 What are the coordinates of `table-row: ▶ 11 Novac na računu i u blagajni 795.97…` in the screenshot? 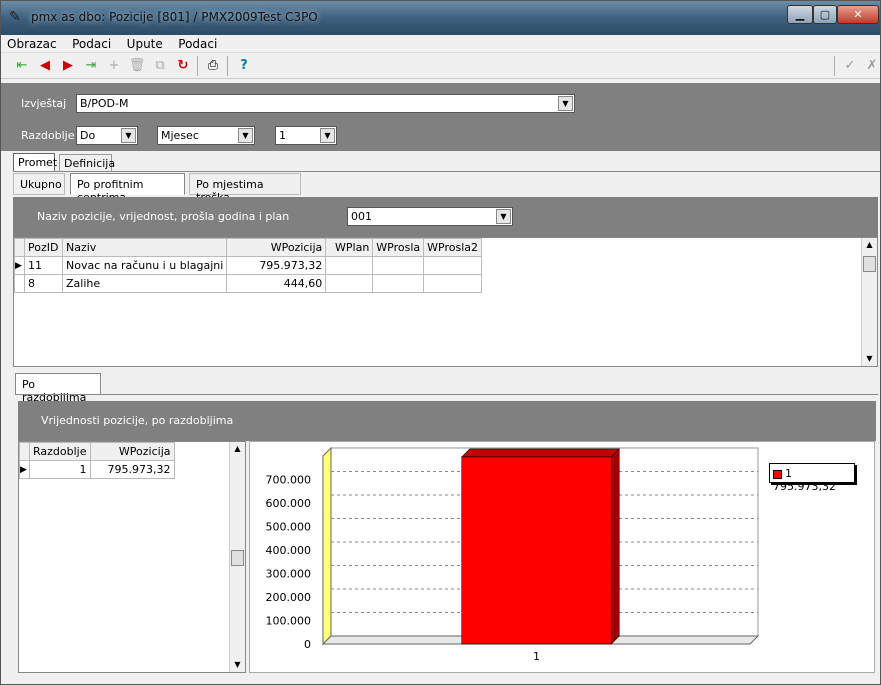 It's located at (248, 265).